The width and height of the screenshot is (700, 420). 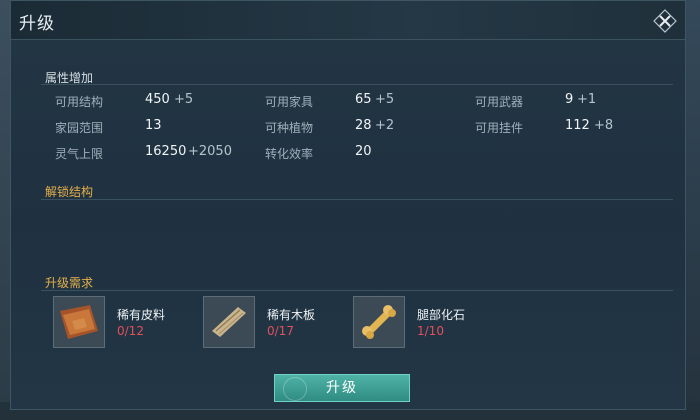 What do you see at coordinates (153, 125) in the screenshot?
I see `stat-value: 13` at bounding box center [153, 125].